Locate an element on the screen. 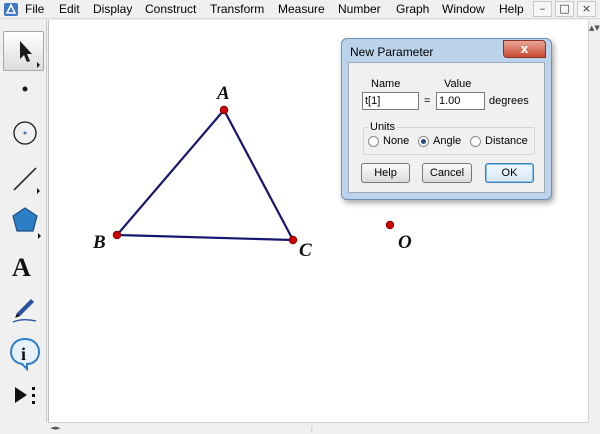  name-label: Name is located at coordinates (386, 84).